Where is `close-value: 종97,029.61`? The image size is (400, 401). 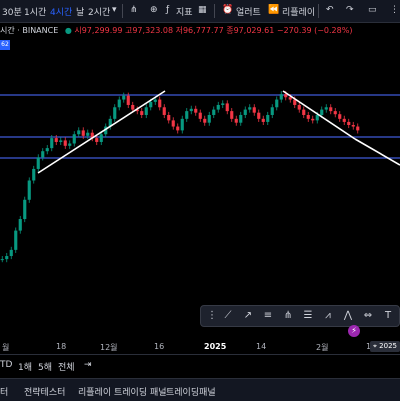 close-value: 종97,029.61 is located at coordinates (250, 30).